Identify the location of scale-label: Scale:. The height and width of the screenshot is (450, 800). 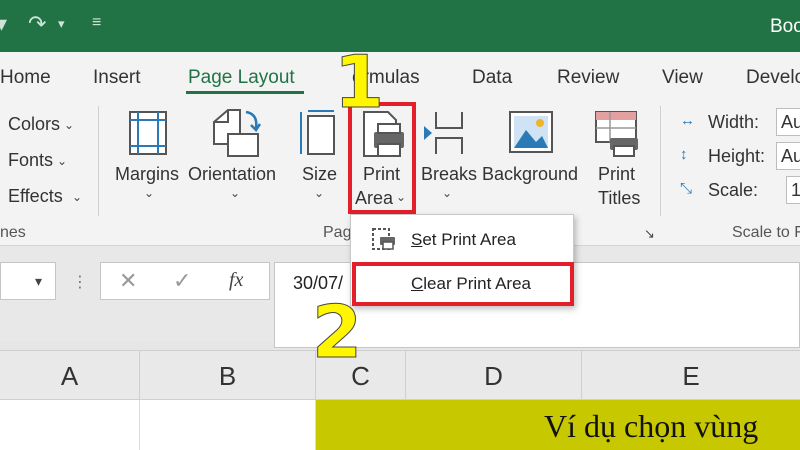
(733, 190).